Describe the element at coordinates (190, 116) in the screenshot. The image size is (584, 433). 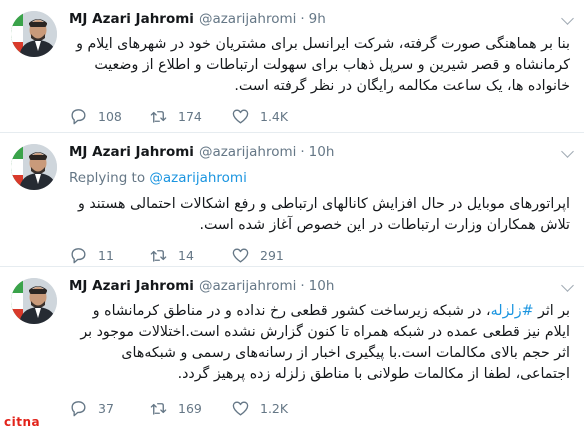
I see `retweet-count: 174` at that location.